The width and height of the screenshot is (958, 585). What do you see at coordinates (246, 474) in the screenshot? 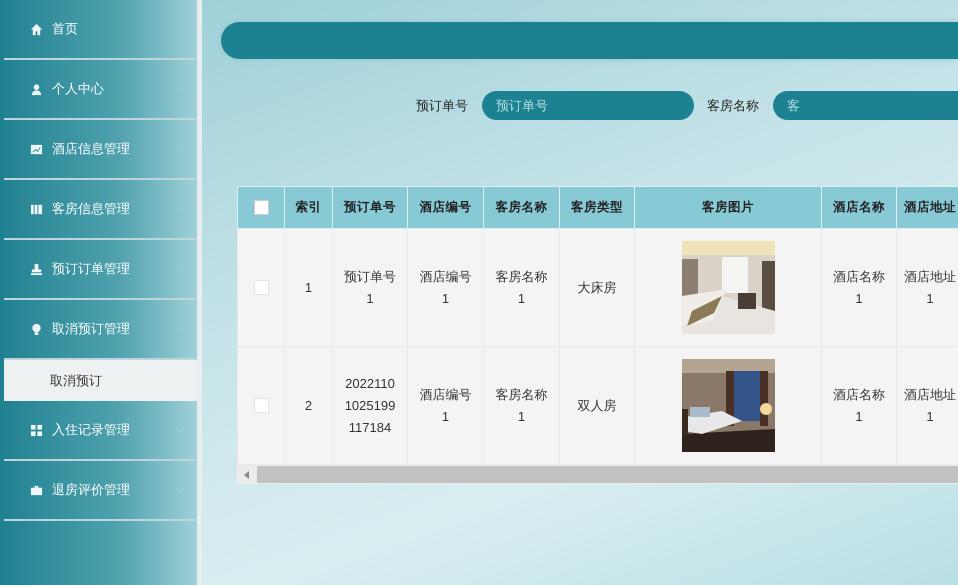
I see `scroll-left-icon` at bounding box center [246, 474].